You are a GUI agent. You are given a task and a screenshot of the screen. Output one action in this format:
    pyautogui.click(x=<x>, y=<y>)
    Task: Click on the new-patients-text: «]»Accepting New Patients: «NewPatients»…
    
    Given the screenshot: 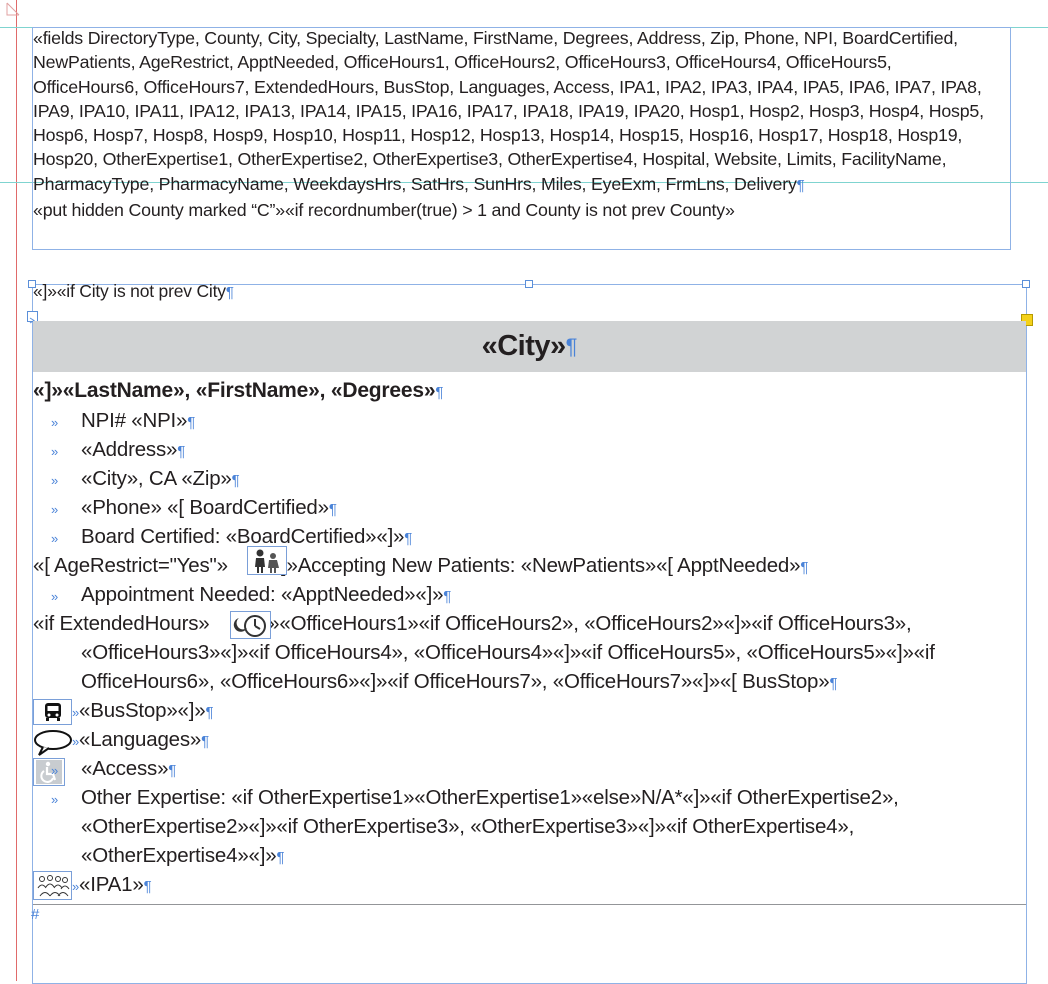 What is the action you would take?
    pyautogui.click(x=535, y=565)
    